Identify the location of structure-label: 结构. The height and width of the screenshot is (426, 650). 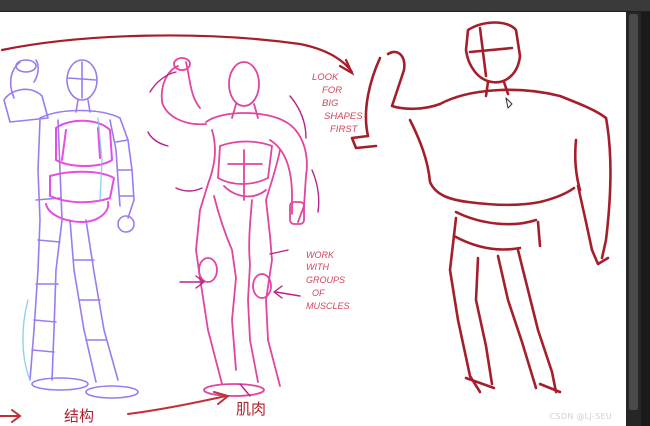
(79, 416).